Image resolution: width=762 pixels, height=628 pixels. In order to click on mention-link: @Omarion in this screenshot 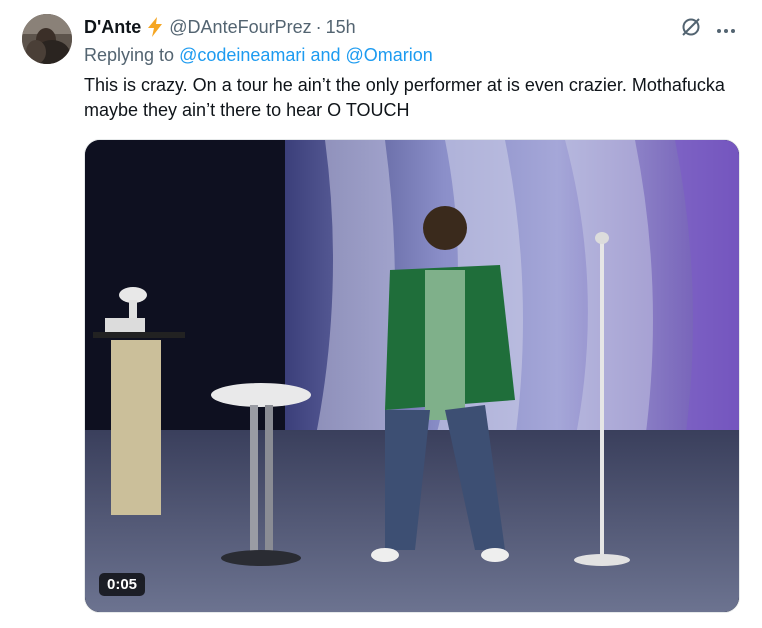, I will do `click(389, 55)`.